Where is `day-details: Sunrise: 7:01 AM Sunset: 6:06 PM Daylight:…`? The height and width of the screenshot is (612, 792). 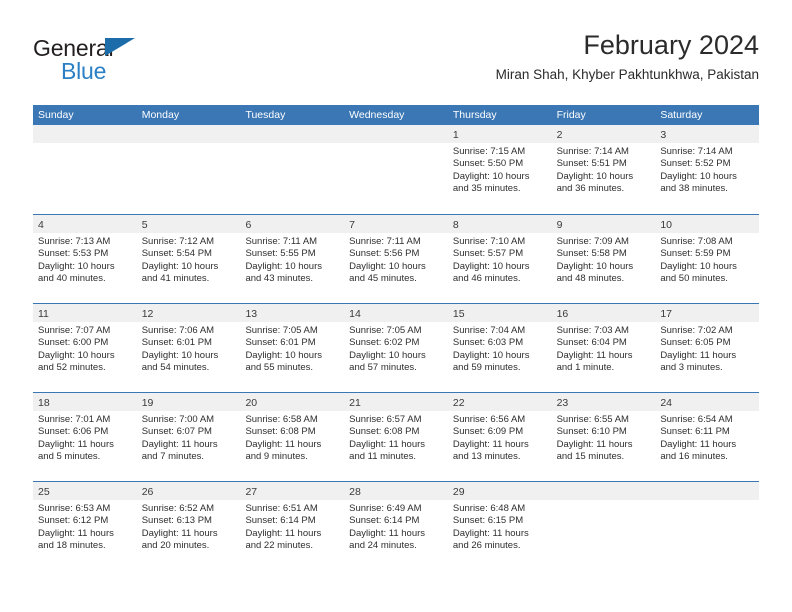
day-details: Sunrise: 7:01 AM Sunset: 6:06 PM Daylight:… is located at coordinates (85, 437).